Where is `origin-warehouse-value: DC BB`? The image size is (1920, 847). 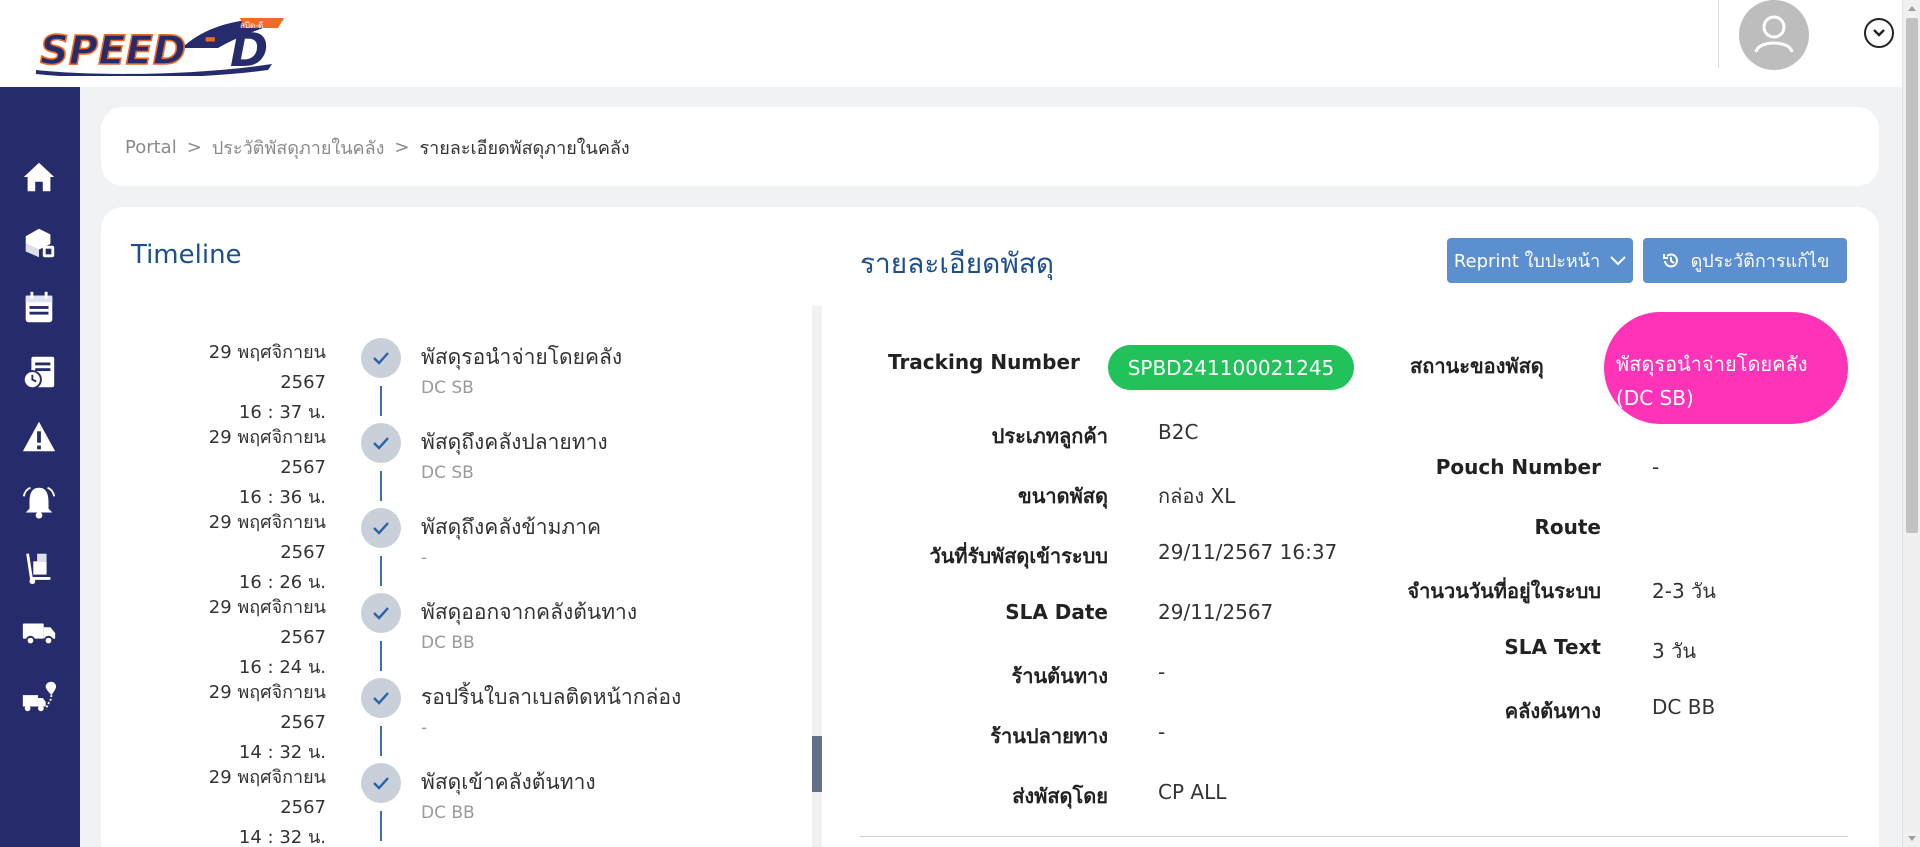
origin-warehouse-value: DC BB is located at coordinates (1684, 707).